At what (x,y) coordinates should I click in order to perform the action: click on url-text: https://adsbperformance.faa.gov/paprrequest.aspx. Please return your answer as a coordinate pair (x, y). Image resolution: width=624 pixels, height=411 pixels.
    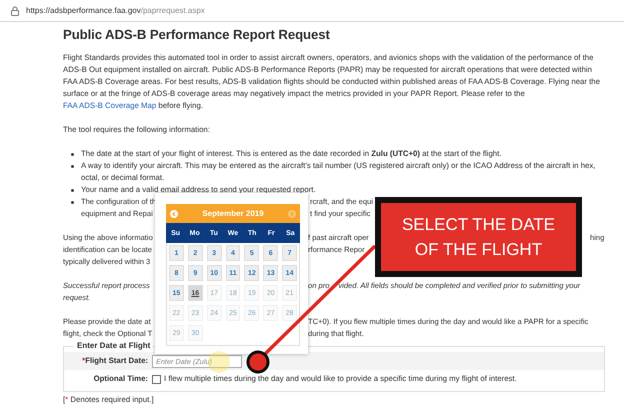
    Looking at the image, I should click on (115, 10).